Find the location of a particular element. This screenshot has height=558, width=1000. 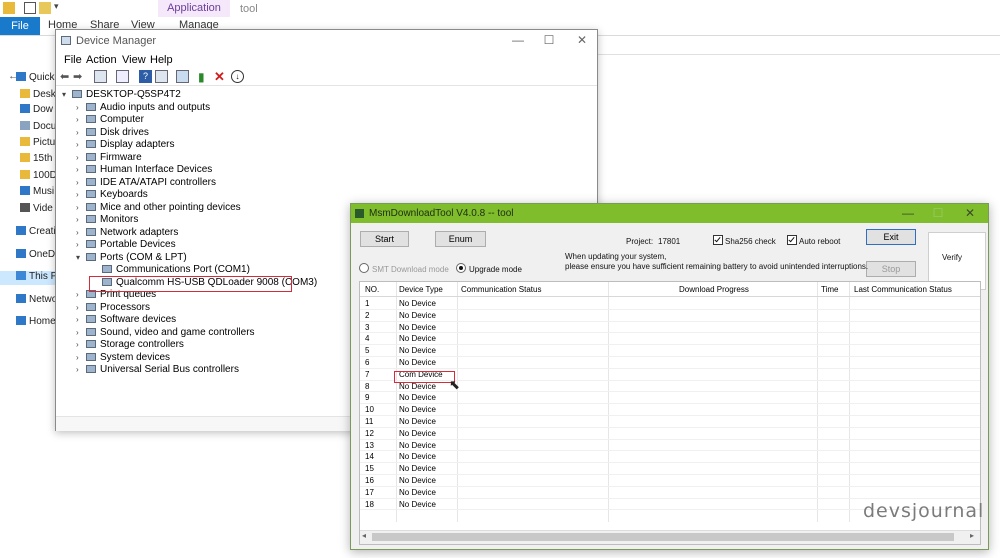

nav-item: Netwo is located at coordinates (36, 301).